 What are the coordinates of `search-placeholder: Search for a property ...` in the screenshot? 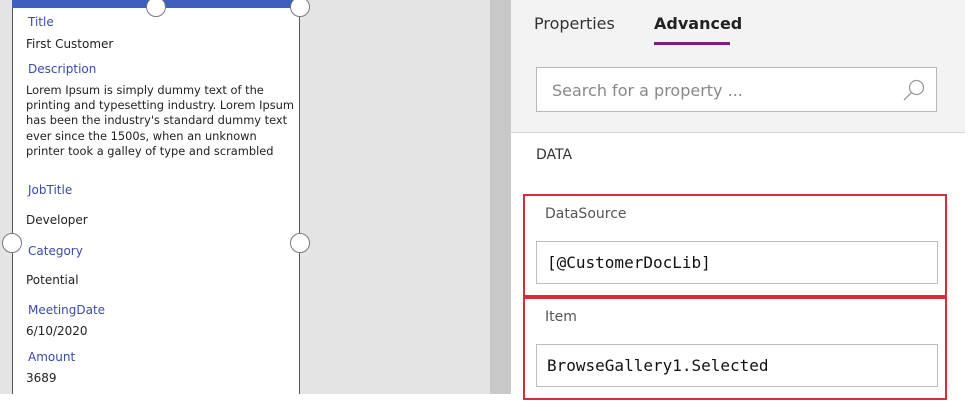 It's located at (647, 90).